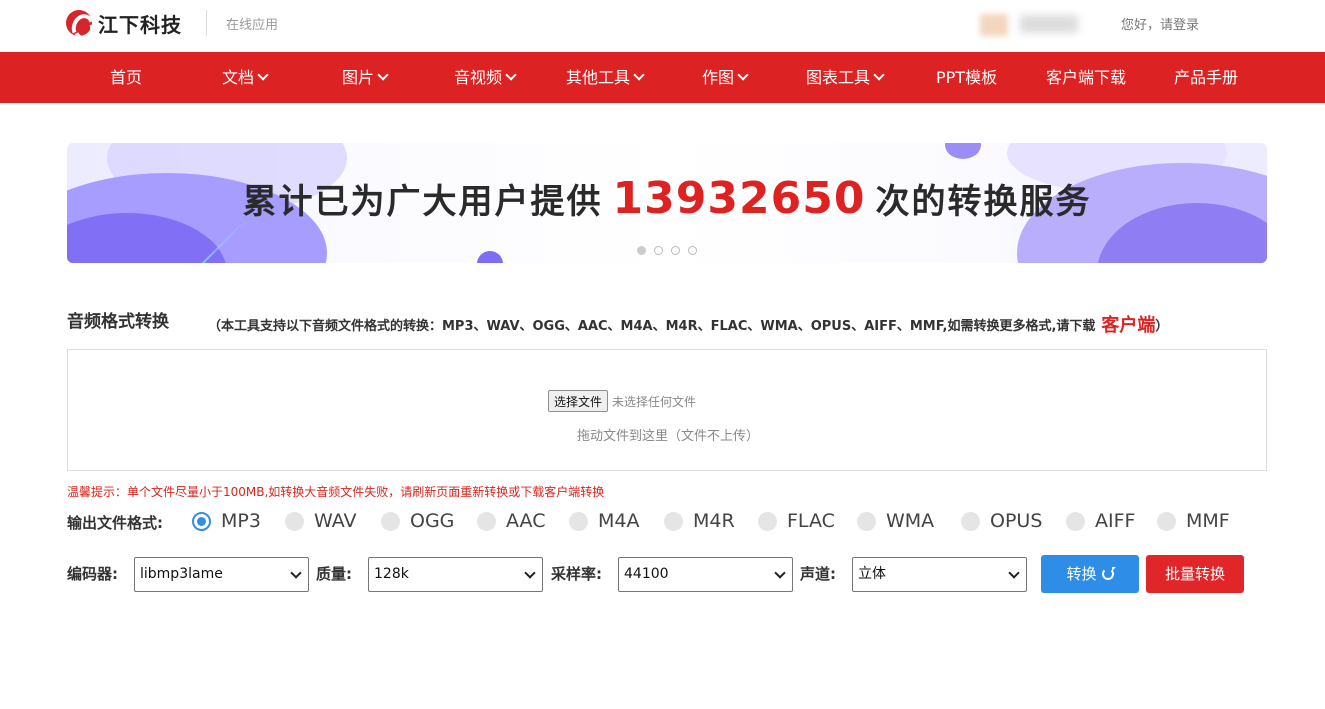 This screenshot has width=1325, height=709. What do you see at coordinates (455, 574) in the screenshot?
I see `quality-select: 128k` at bounding box center [455, 574].